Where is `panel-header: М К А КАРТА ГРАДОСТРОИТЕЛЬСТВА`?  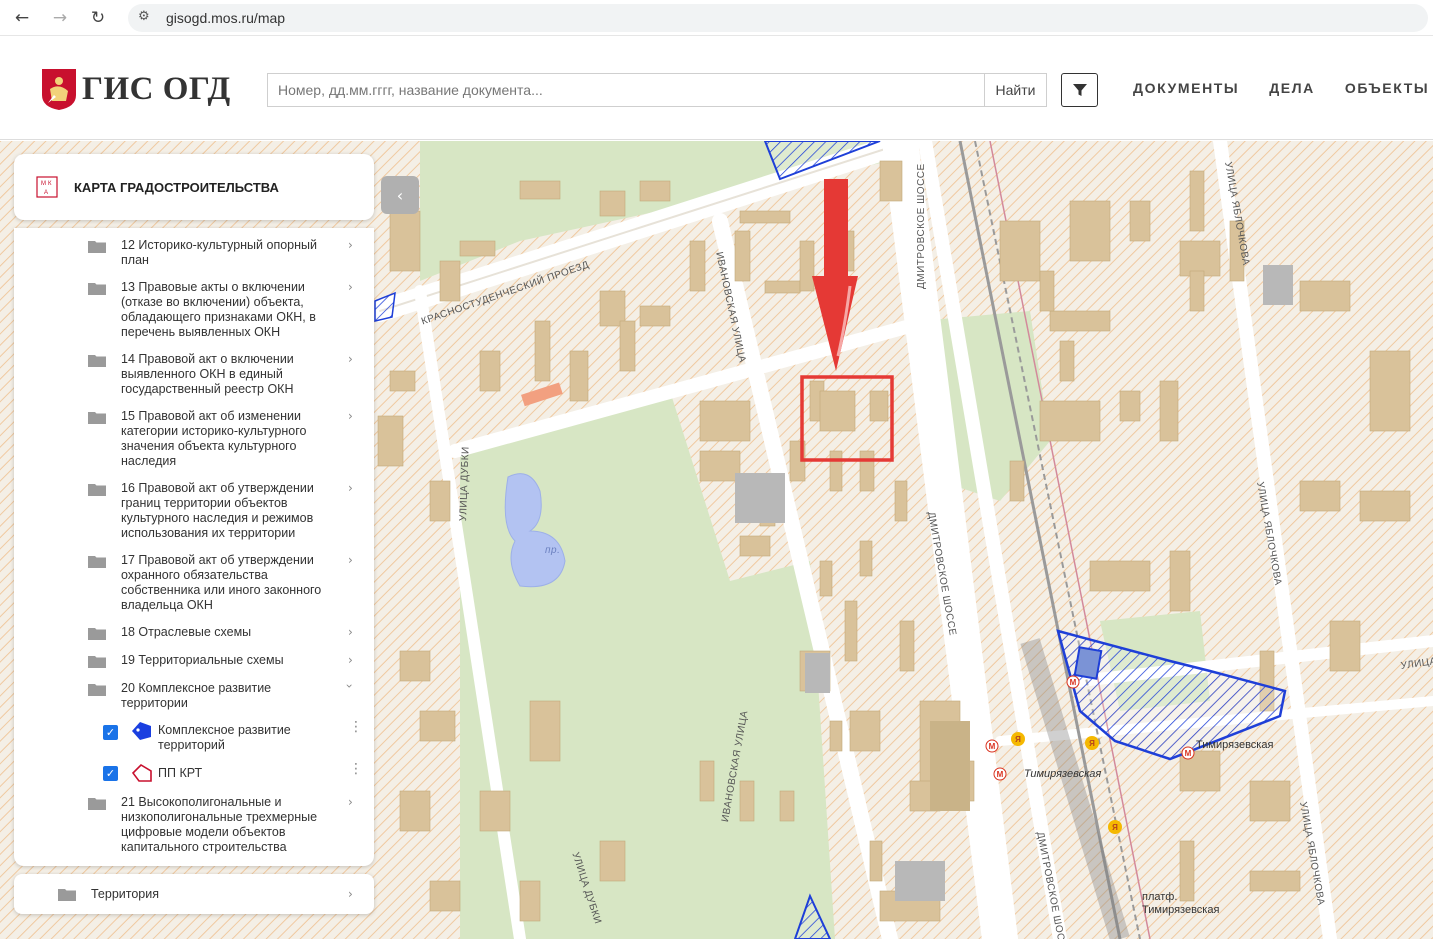 panel-header: М К А КАРТА ГРАДОСТРОИТЕЛЬСТВА is located at coordinates (194, 187).